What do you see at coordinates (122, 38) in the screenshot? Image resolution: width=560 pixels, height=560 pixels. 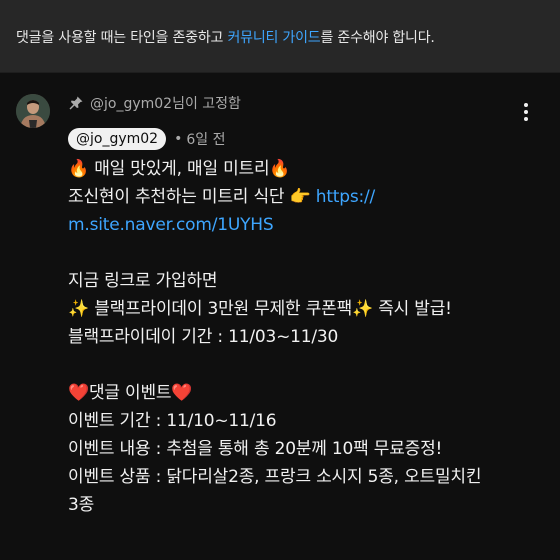 I see `notice-text-before: 댓글을 사용할 때는 타인을 존중하고` at bounding box center [122, 38].